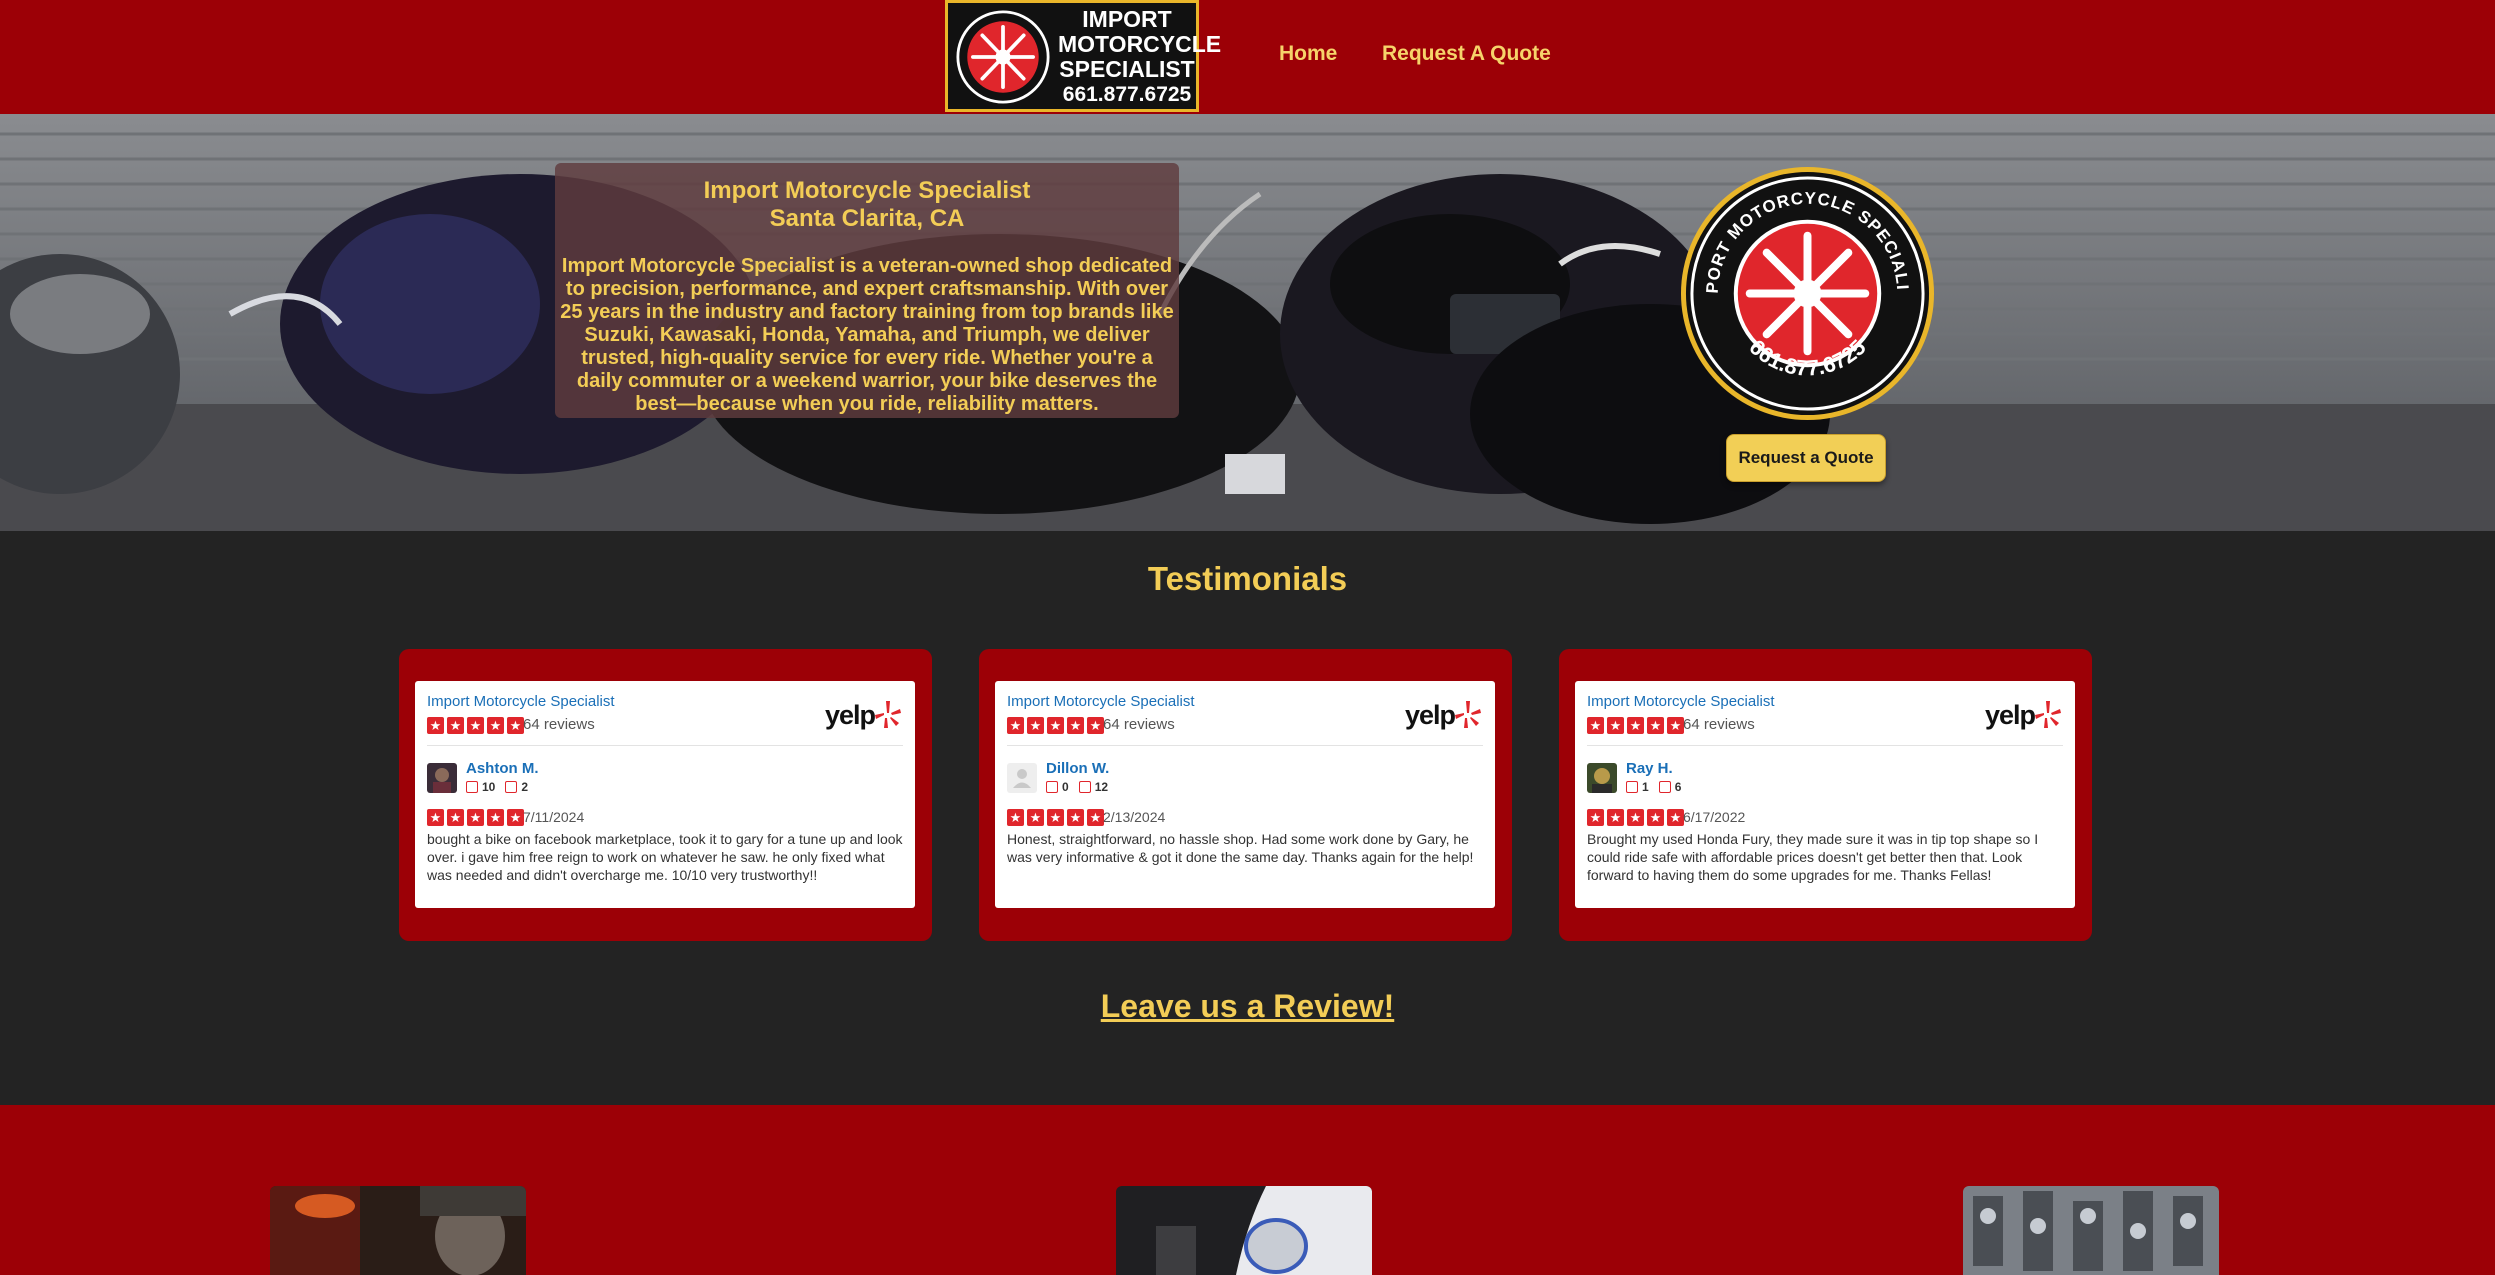  Describe the element at coordinates (1077, 787) in the screenshot. I see `reviewer-stats: 0 12` at that location.